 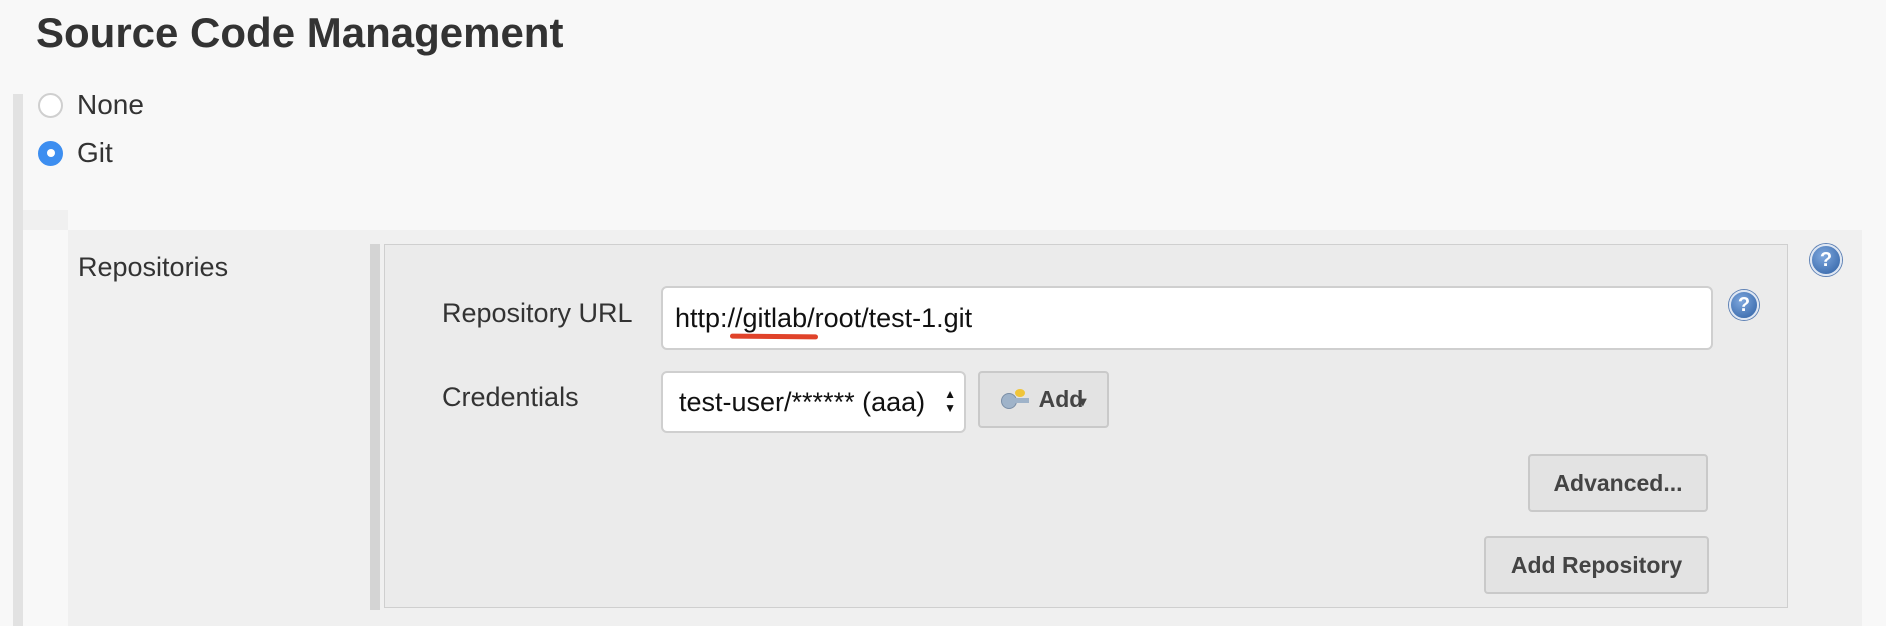 What do you see at coordinates (50, 153) in the screenshot?
I see `radio-git` at bounding box center [50, 153].